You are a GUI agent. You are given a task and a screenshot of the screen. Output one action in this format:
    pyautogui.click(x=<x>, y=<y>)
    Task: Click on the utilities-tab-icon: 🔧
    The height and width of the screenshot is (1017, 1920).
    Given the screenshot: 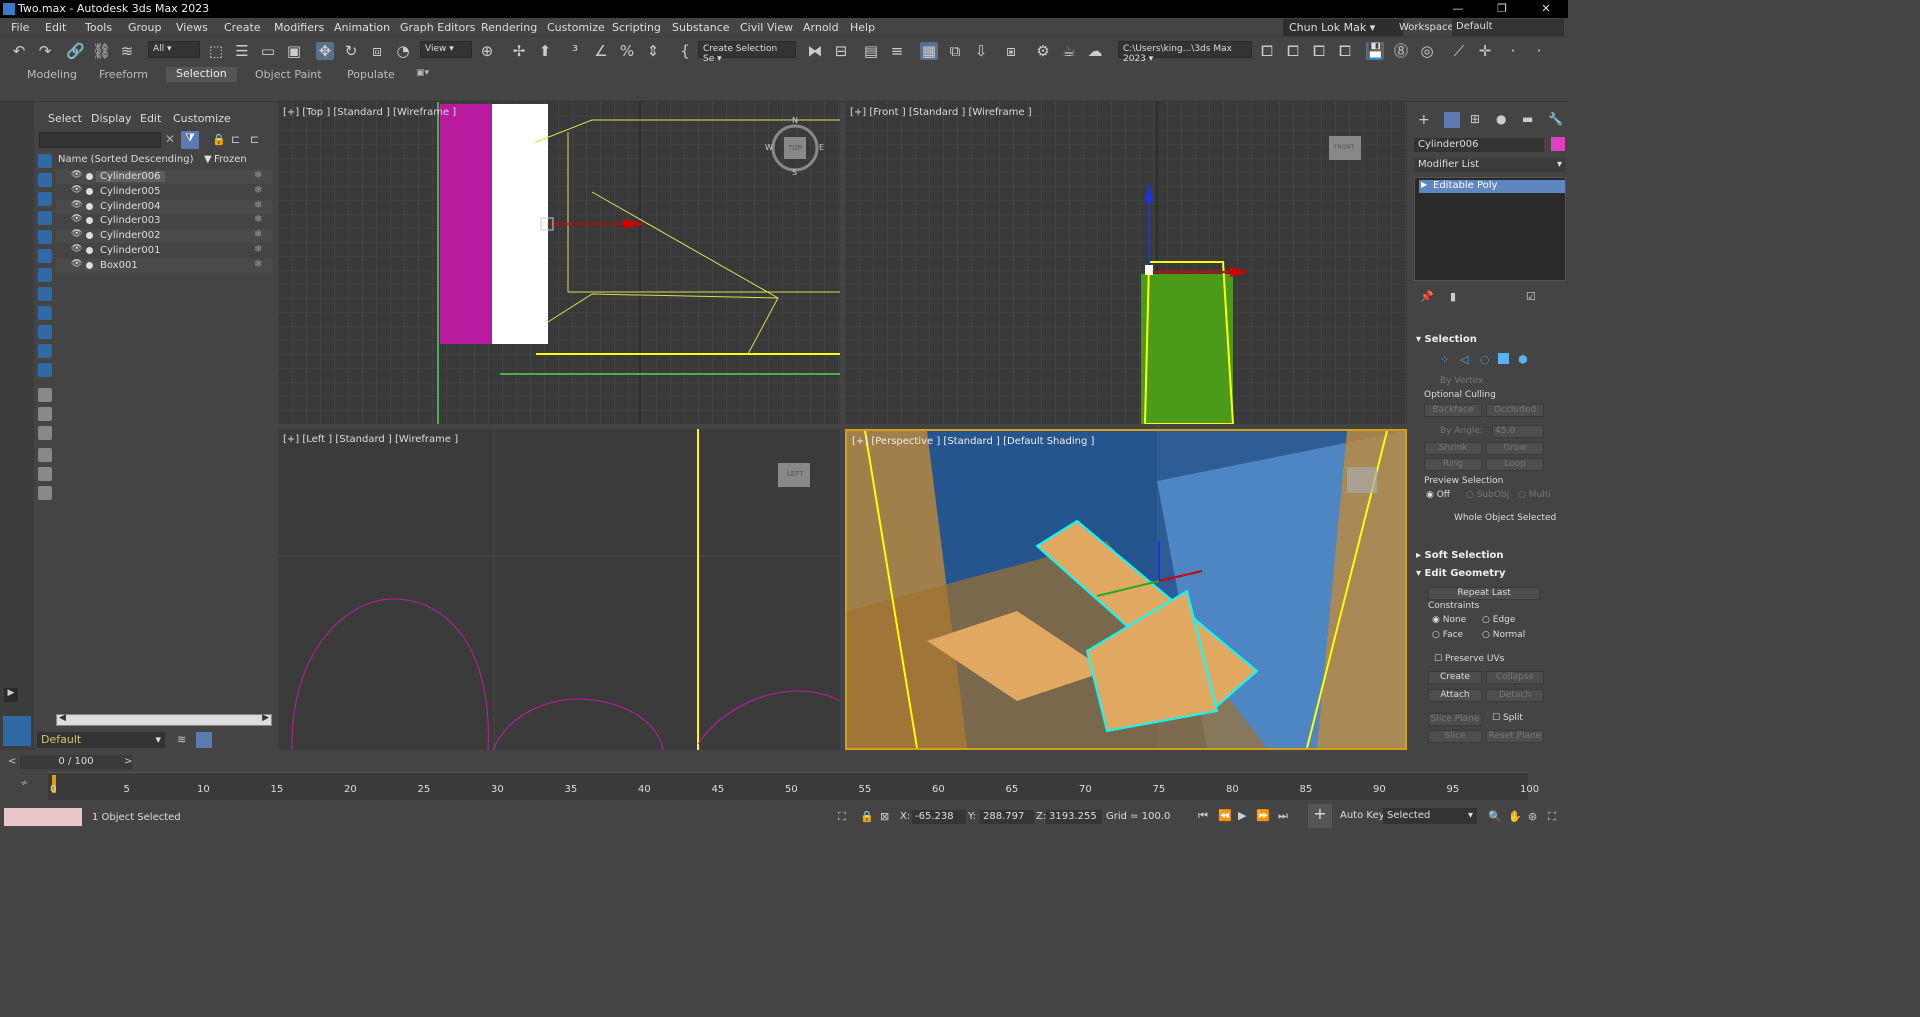 What is the action you would take?
    pyautogui.click(x=1555, y=119)
    